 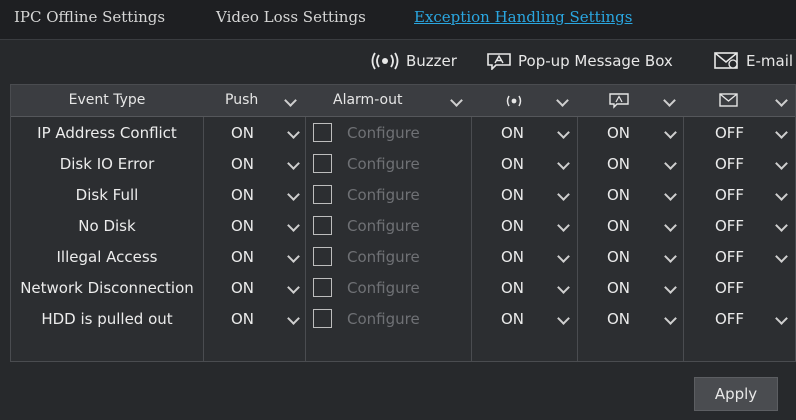 What do you see at coordinates (413, 61) in the screenshot?
I see `legend-buzzer: Buzzer` at bounding box center [413, 61].